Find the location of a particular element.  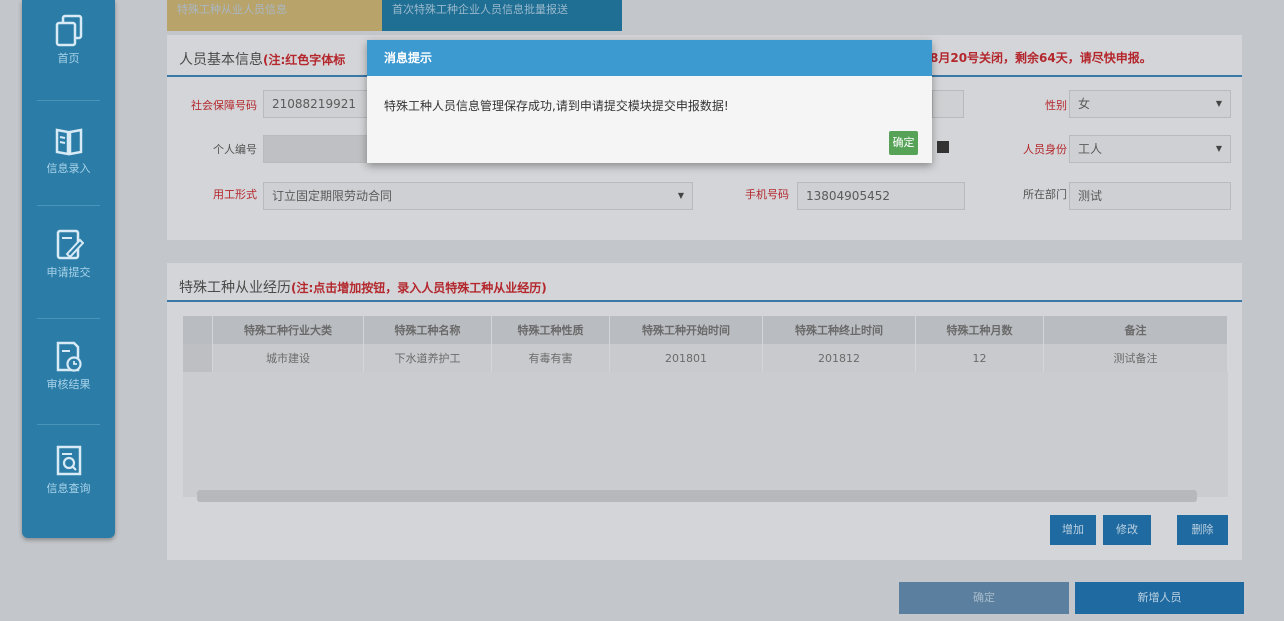

edit-button: 修改 is located at coordinates (1127, 530).